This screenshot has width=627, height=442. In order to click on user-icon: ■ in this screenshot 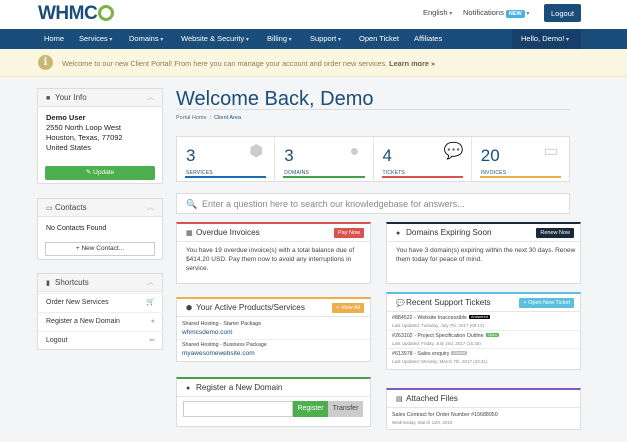, I will do `click(48, 98)`.